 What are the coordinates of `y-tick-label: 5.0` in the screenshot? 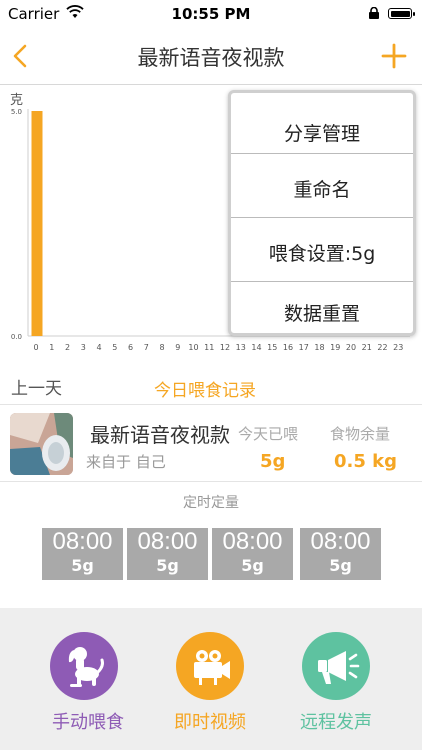 It's located at (16, 112).